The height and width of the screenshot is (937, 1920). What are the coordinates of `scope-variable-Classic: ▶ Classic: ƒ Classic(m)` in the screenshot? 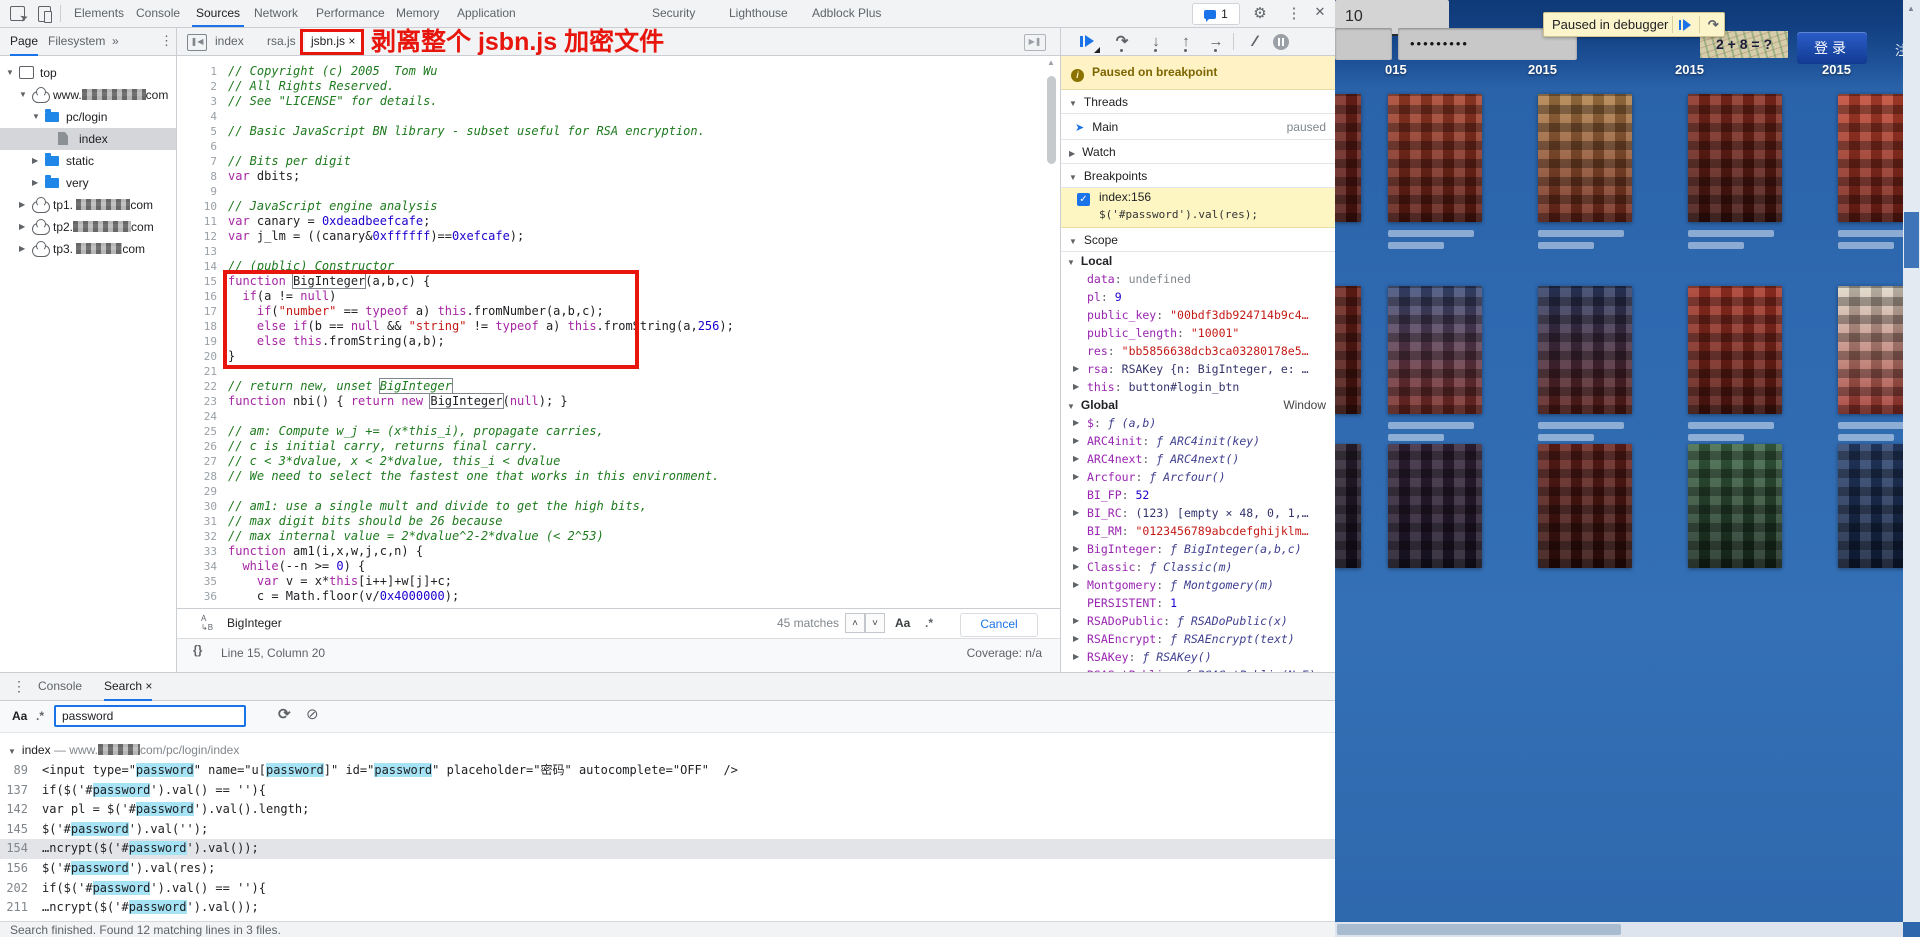 It's located at (1198, 567).